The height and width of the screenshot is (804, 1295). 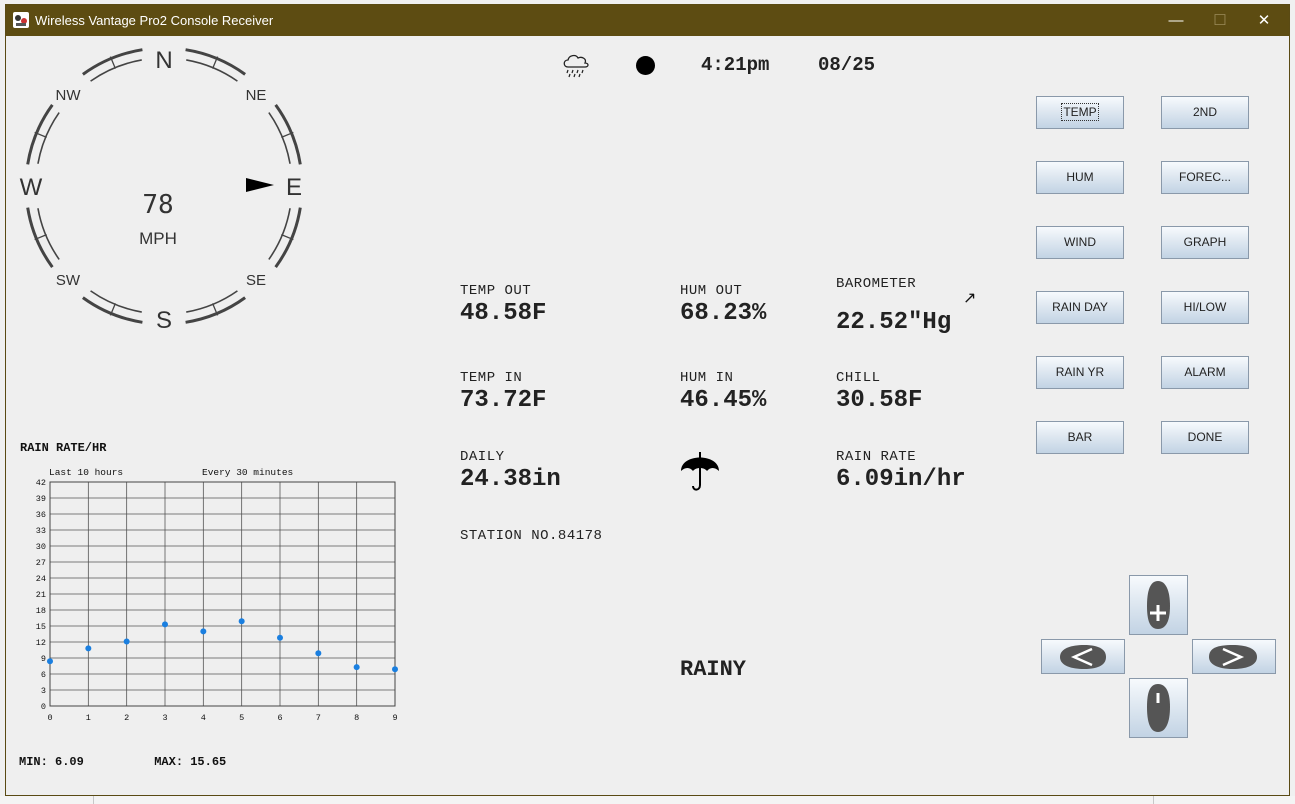 What do you see at coordinates (1080, 112) in the screenshot?
I see `temp-button: TEMP` at bounding box center [1080, 112].